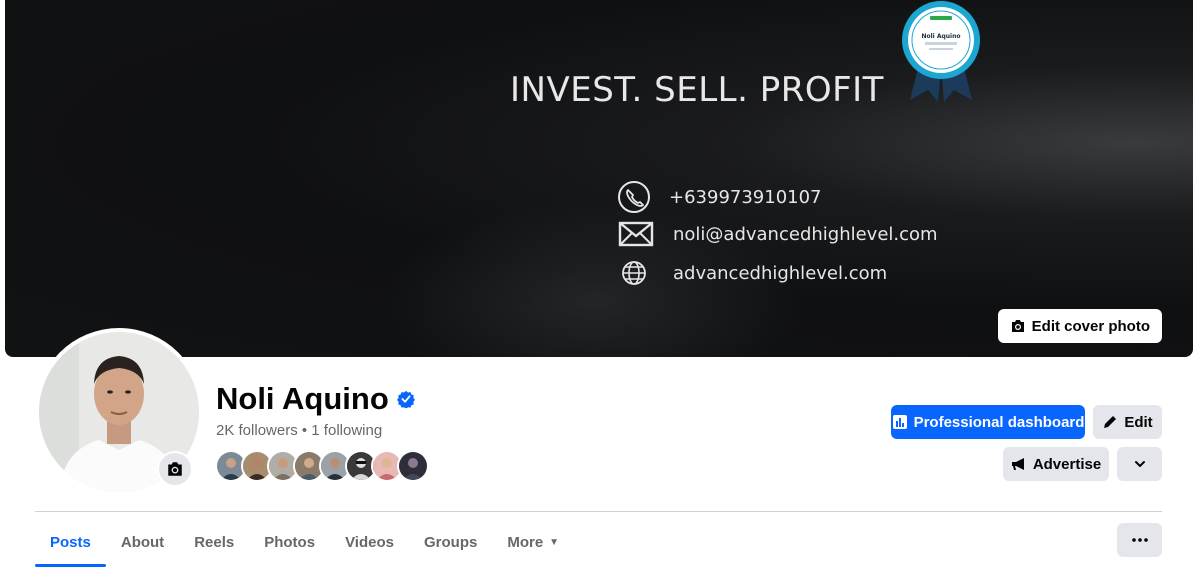  I want to click on friend-avatar, so click(413, 466).